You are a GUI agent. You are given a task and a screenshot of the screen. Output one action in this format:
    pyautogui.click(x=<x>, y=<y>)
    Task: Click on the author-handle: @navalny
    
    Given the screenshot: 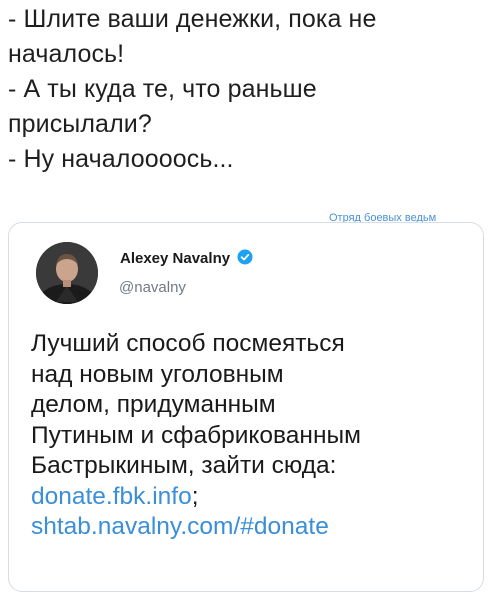 What is the action you would take?
    pyautogui.click(x=152, y=287)
    